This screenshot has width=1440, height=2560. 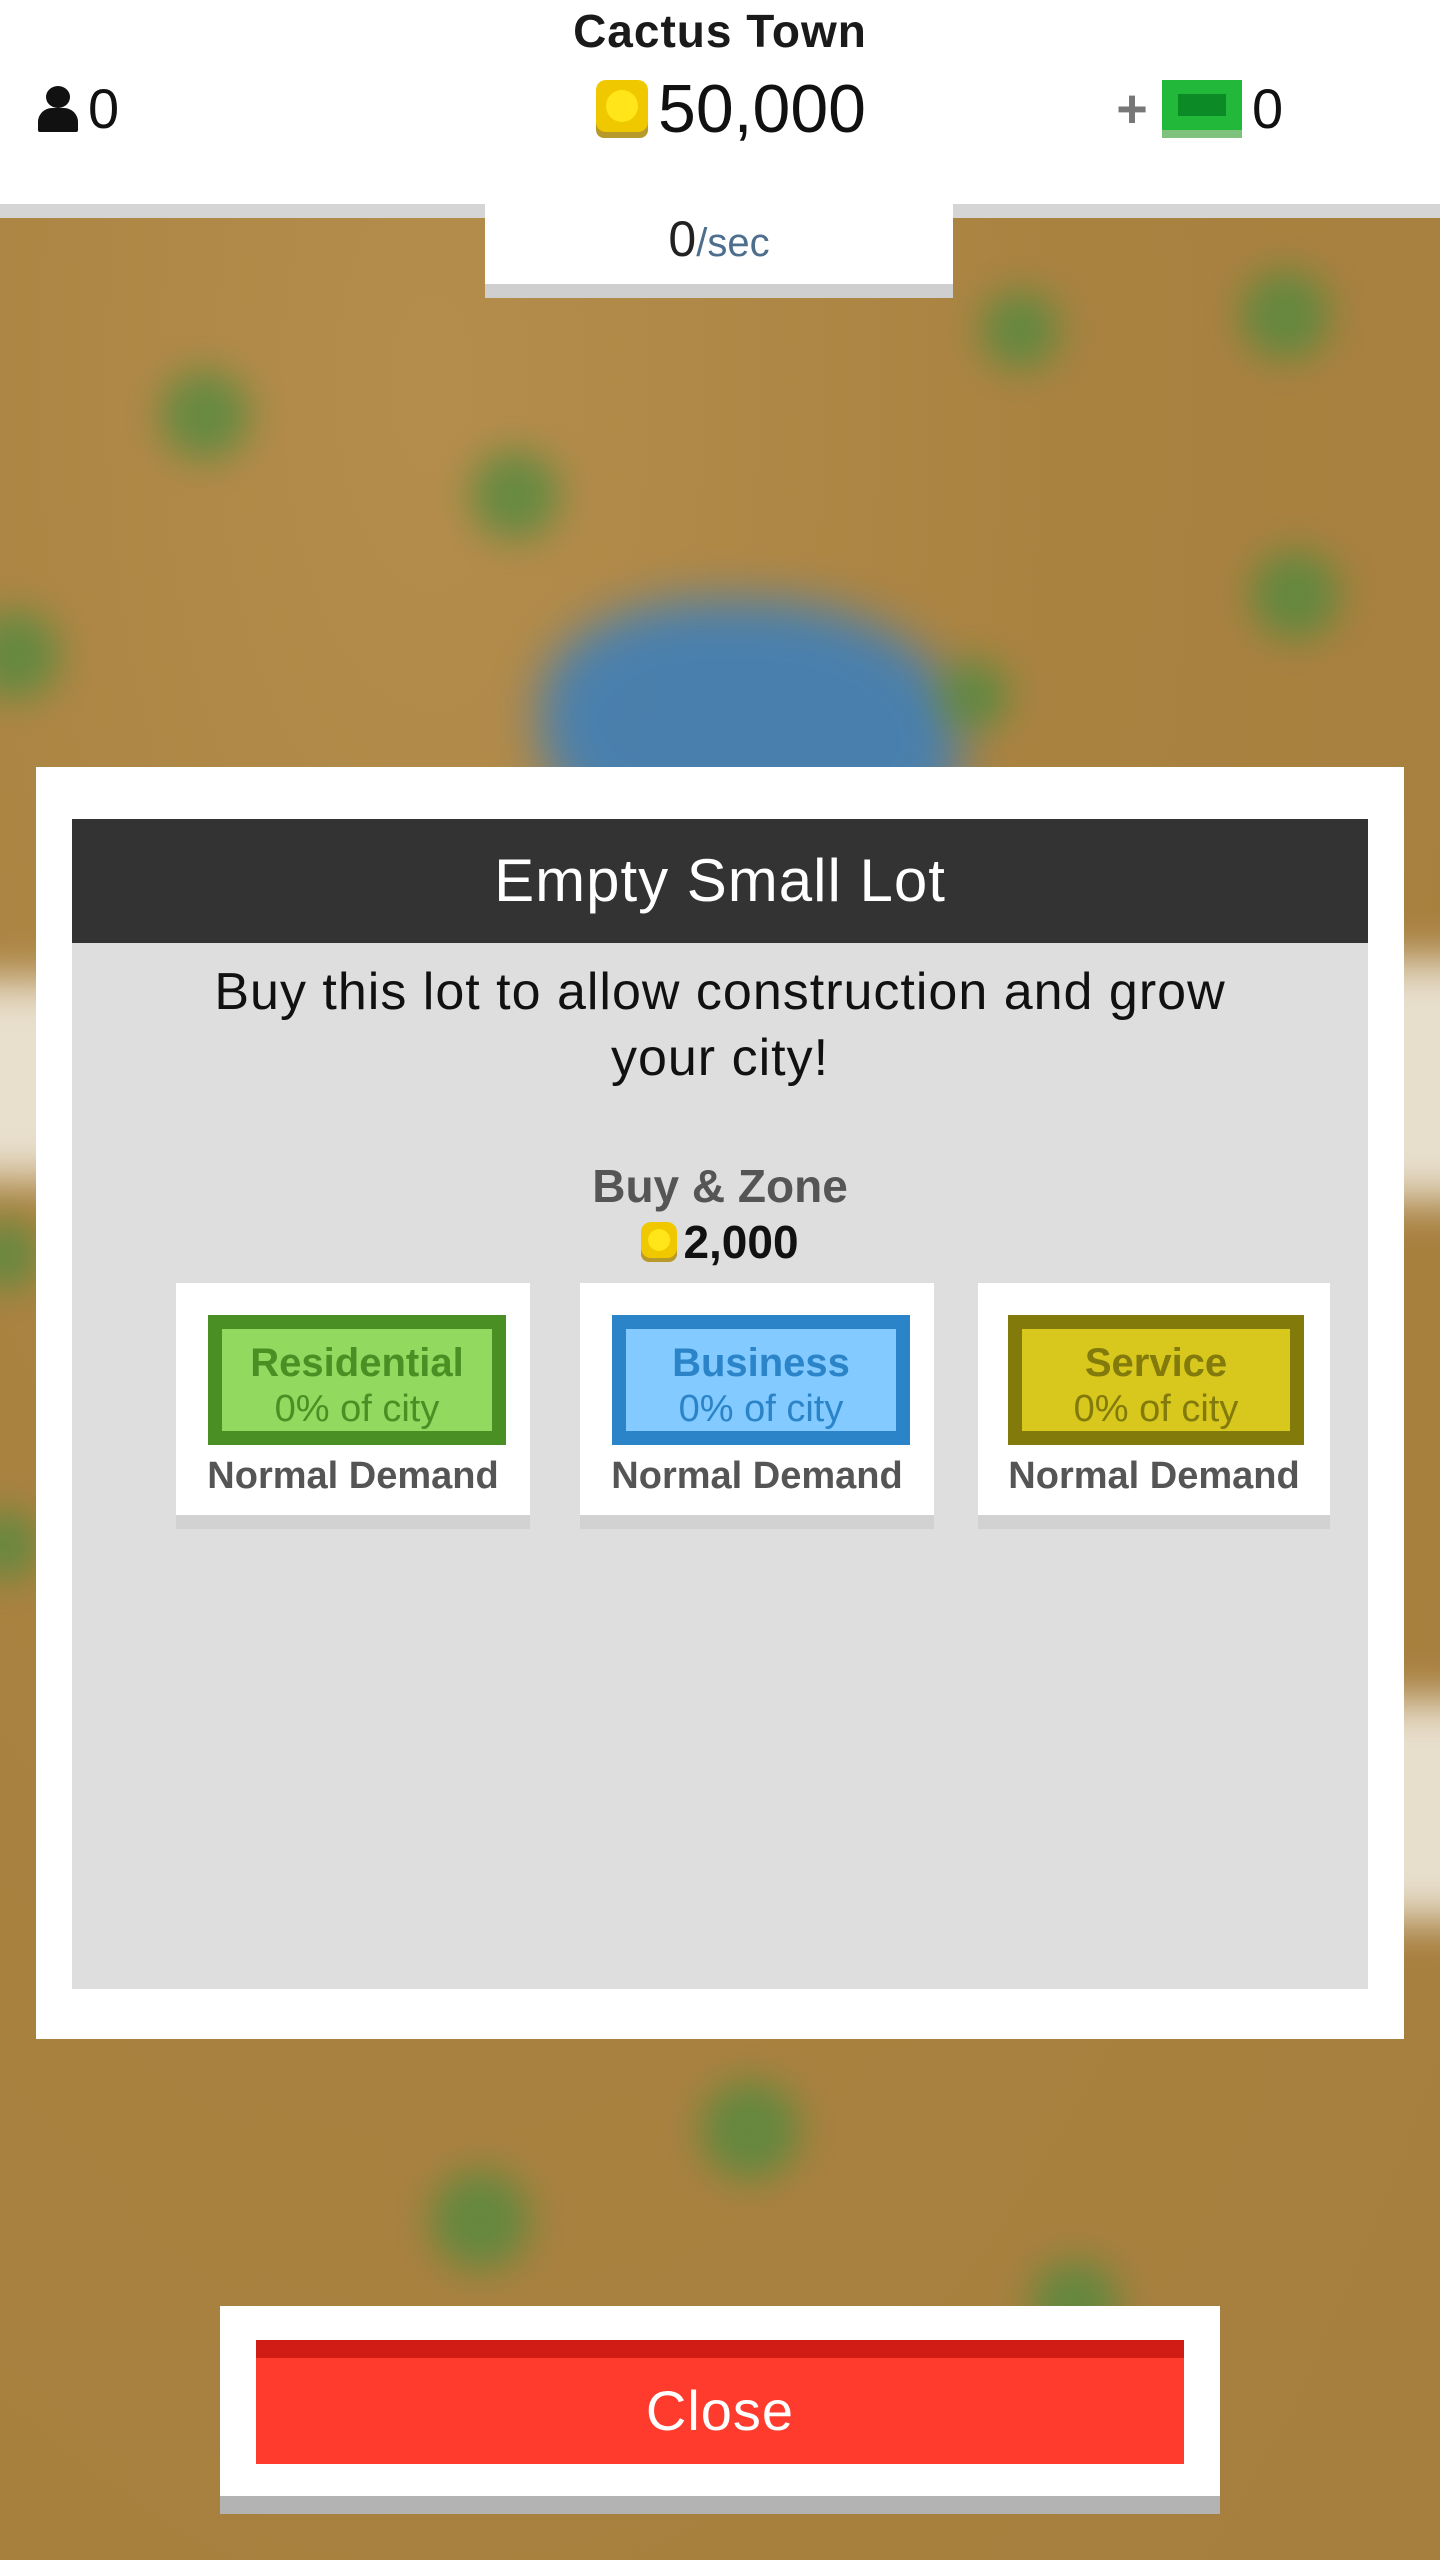 I want to click on lot-price: 2,000, so click(x=720, y=1242).